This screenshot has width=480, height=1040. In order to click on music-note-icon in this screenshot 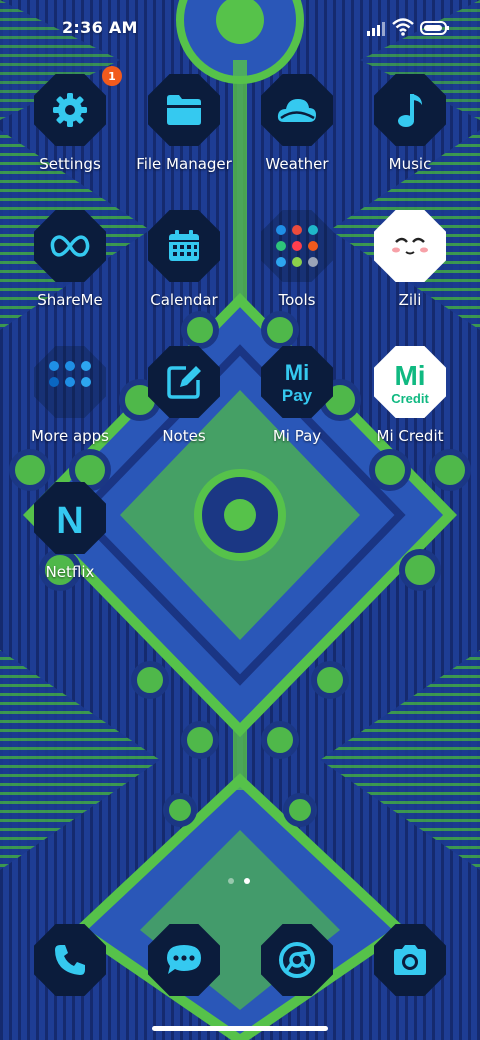, I will do `click(410, 110)`.